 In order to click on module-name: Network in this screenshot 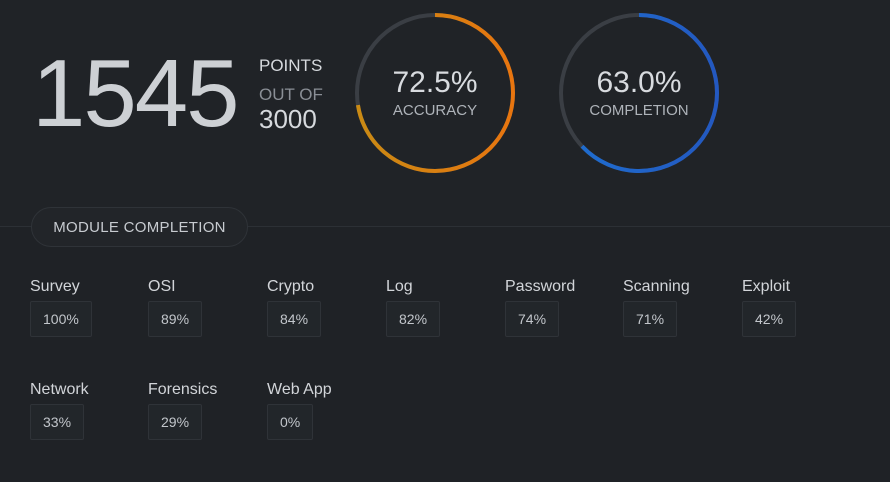, I will do `click(59, 389)`.